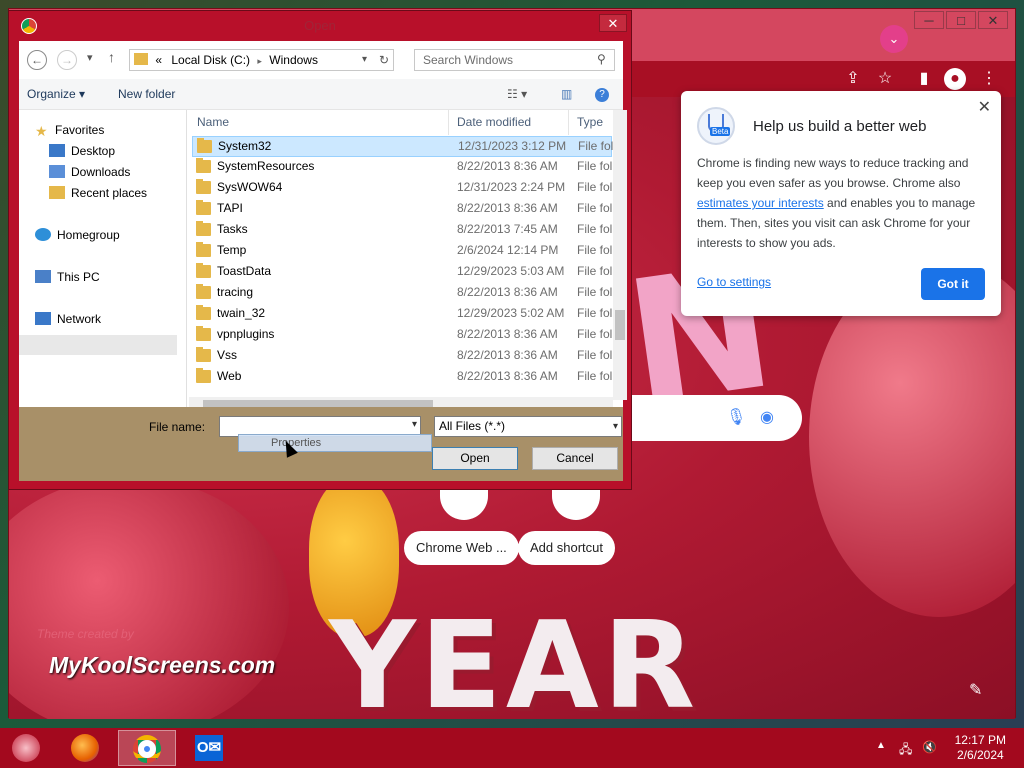 This screenshot has height=768, width=1024. I want to click on volume-muted-icon: 🔇, so click(929, 747).